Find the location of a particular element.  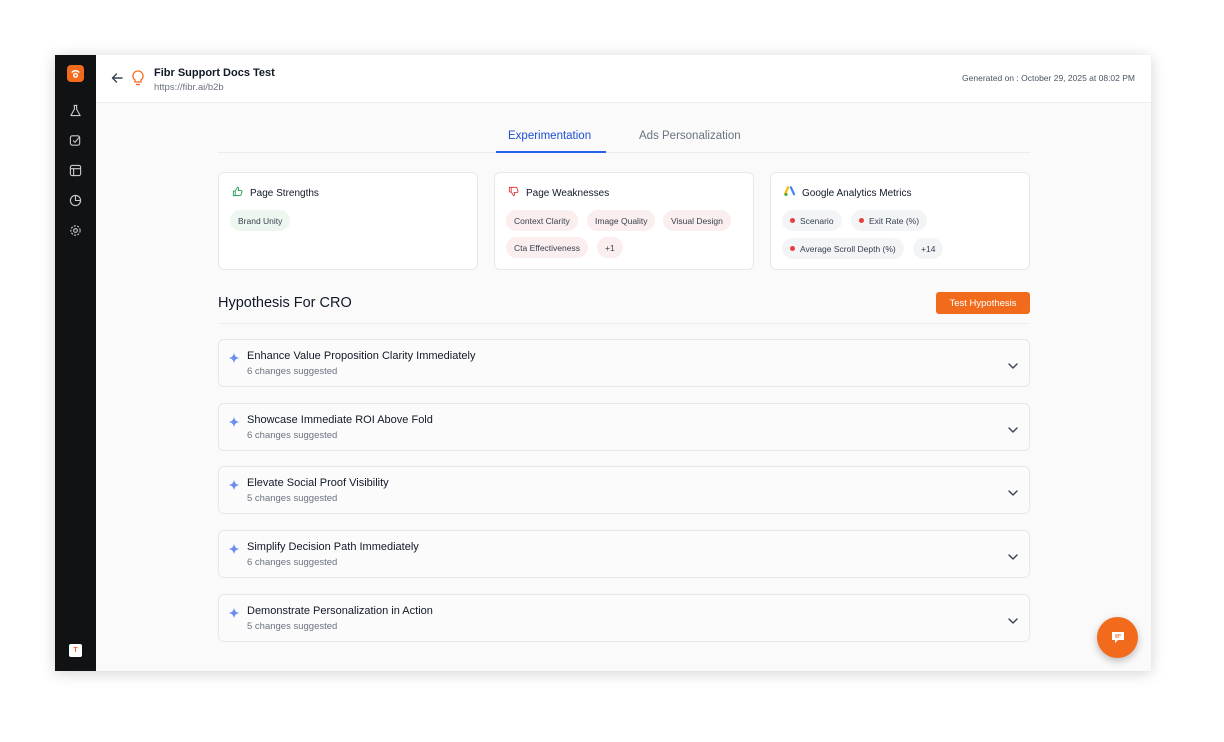

experiments-icon is located at coordinates (75, 110).